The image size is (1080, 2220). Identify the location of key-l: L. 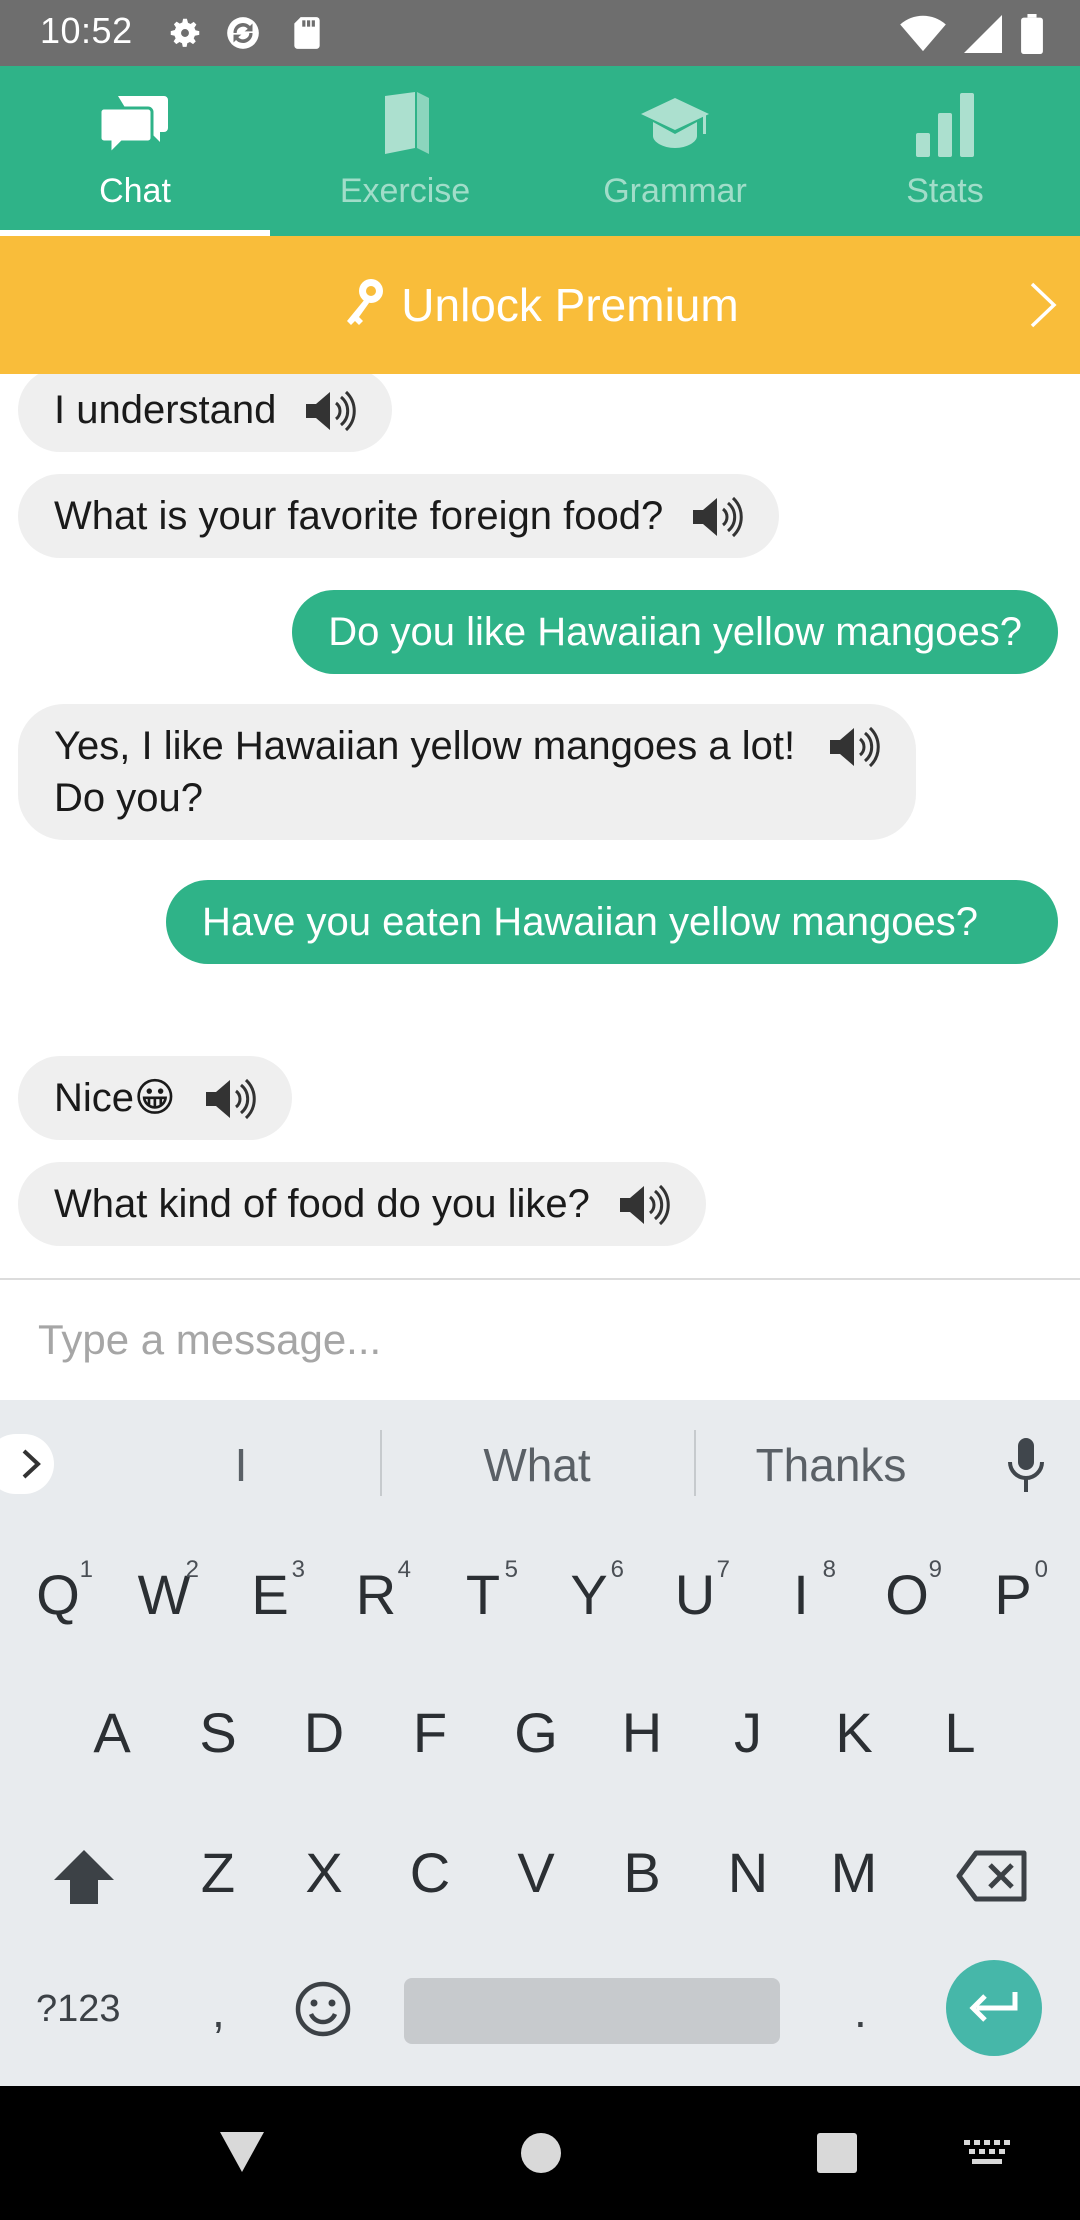
(960, 1733).